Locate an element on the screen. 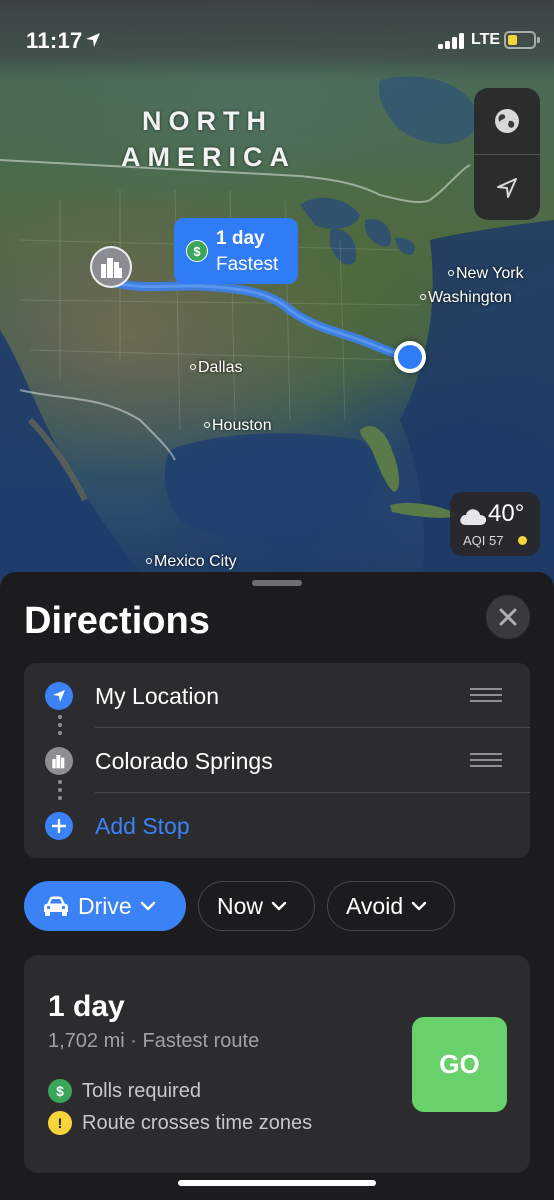 This screenshot has height=1200, width=554. destination-pin is located at coordinates (111, 267).